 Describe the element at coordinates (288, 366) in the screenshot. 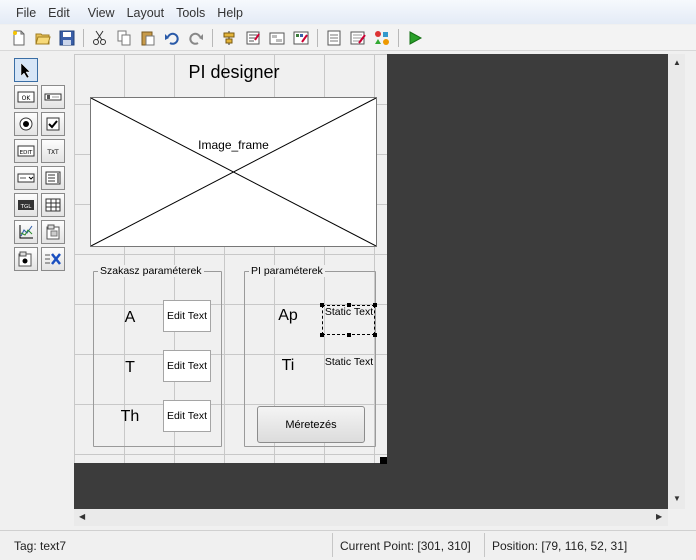

I see `label-ti: Ti` at that location.